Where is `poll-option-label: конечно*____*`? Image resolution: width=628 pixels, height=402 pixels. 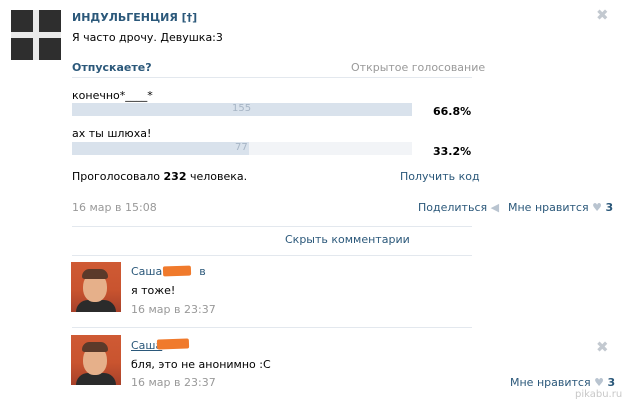 poll-option-label: конечно*____* is located at coordinates (112, 95).